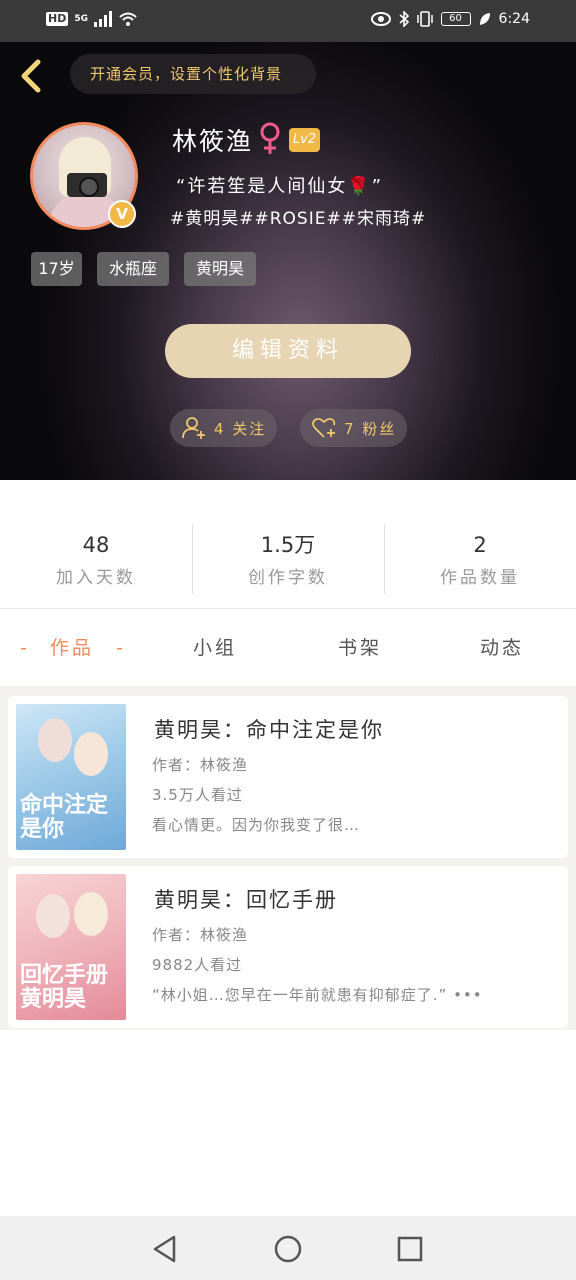 The width and height of the screenshot is (576, 1280). I want to click on stat-days-joined: 48 加入天数, so click(96, 558).